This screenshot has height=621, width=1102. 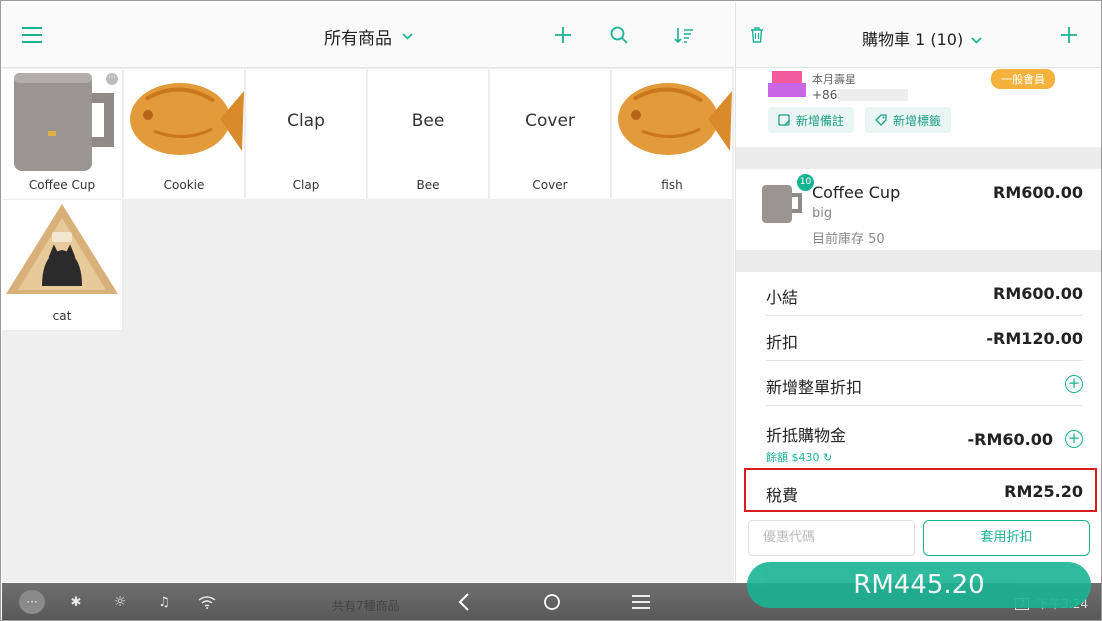 I want to click on product-placeholder-text: Bee, so click(x=428, y=121).